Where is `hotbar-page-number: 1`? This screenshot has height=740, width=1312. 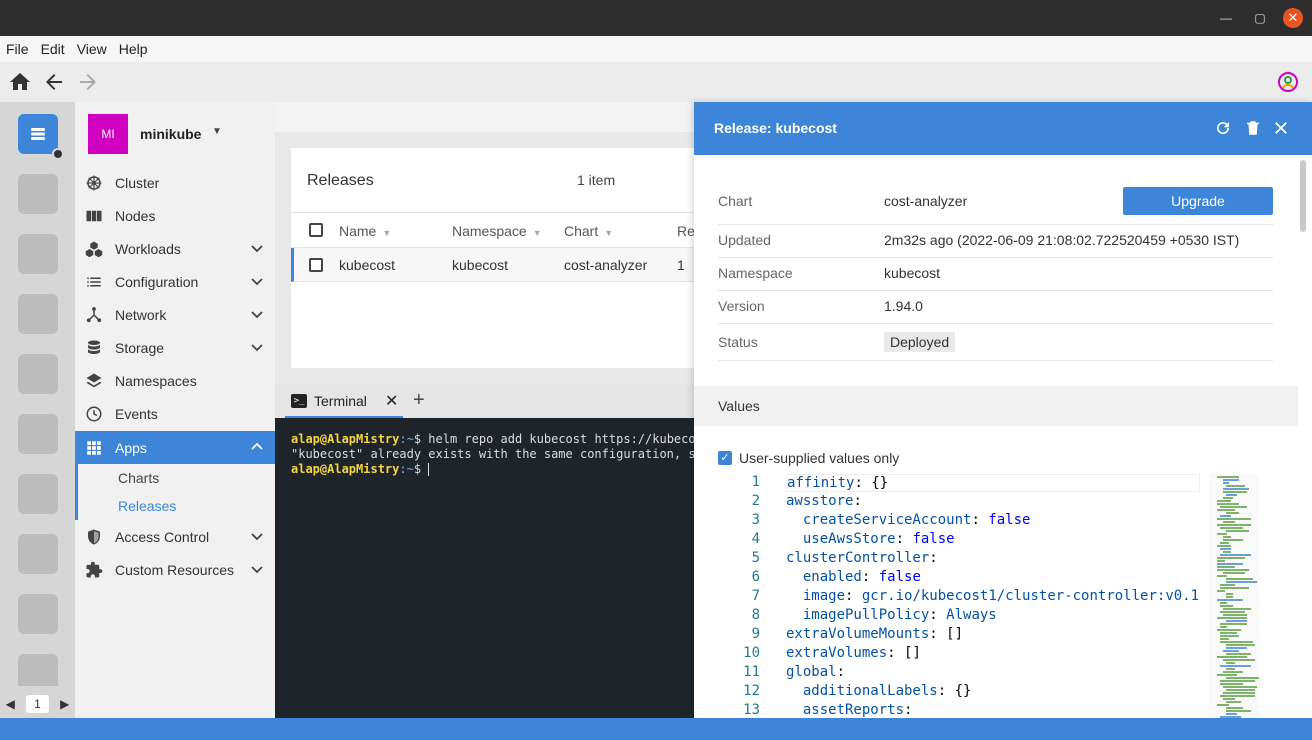 hotbar-page-number: 1 is located at coordinates (37, 704).